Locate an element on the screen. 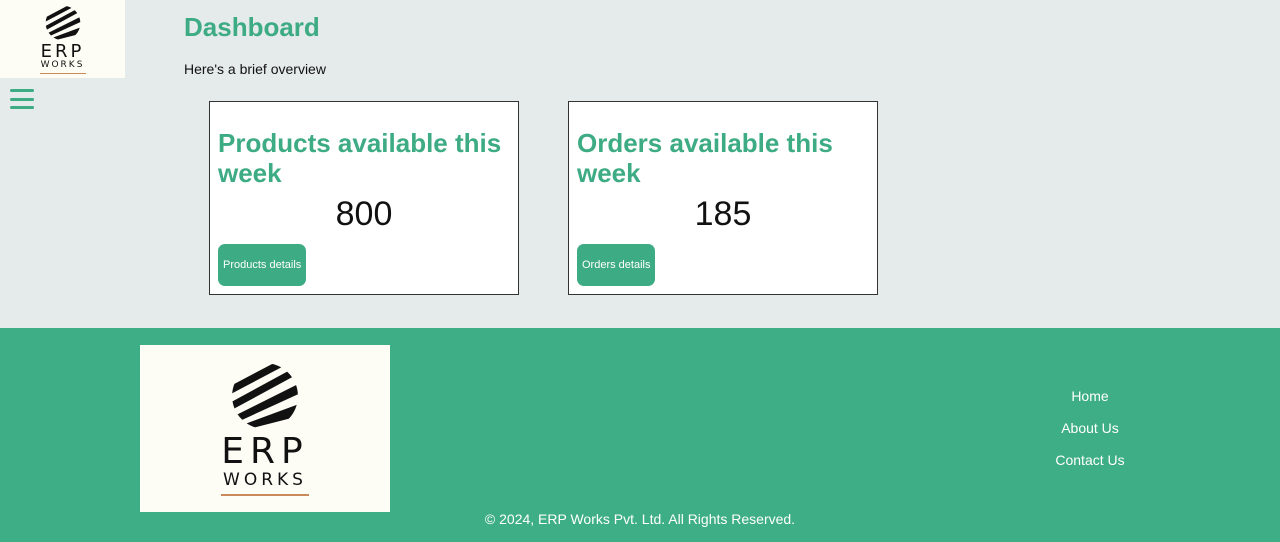 This screenshot has width=1280, height=542. products-count: 800 is located at coordinates (364, 214).